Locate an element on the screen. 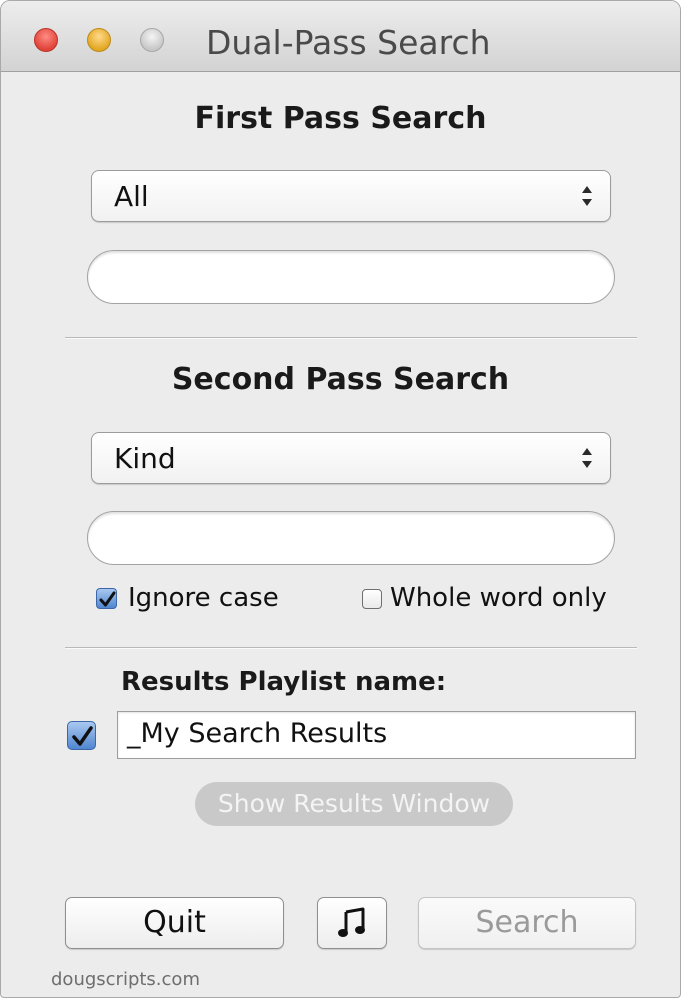 This screenshot has width=681, height=998. first-pass-field-popup: All is located at coordinates (351, 196).